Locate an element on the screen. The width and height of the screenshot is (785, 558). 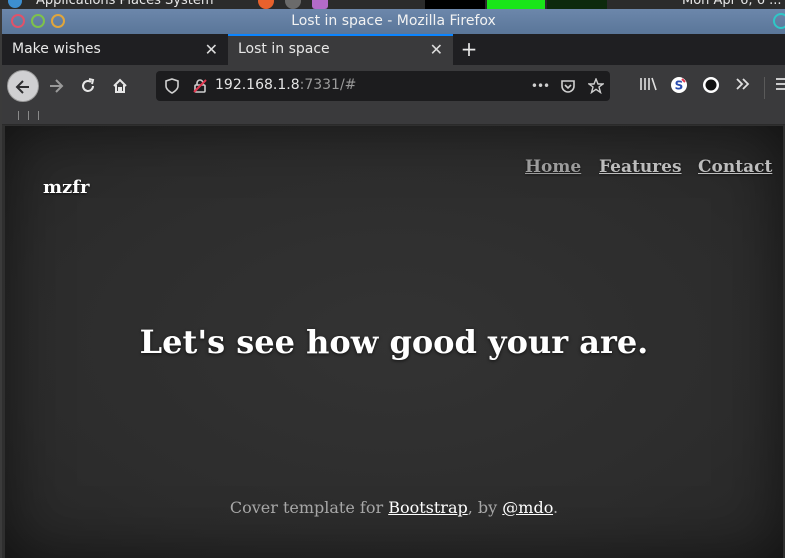
url-bar: 192.168.1.8:7331/# ••• is located at coordinates (383, 86).